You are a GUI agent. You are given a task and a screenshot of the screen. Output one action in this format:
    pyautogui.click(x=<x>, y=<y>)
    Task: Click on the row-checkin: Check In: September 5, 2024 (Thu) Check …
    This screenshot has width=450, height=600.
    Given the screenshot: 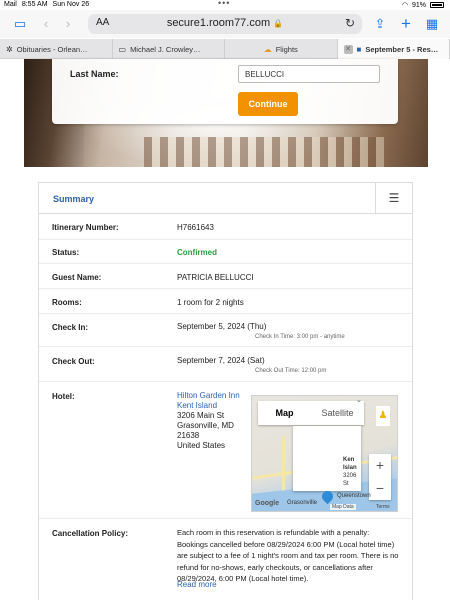 What is the action you would take?
    pyautogui.click(x=225, y=330)
    